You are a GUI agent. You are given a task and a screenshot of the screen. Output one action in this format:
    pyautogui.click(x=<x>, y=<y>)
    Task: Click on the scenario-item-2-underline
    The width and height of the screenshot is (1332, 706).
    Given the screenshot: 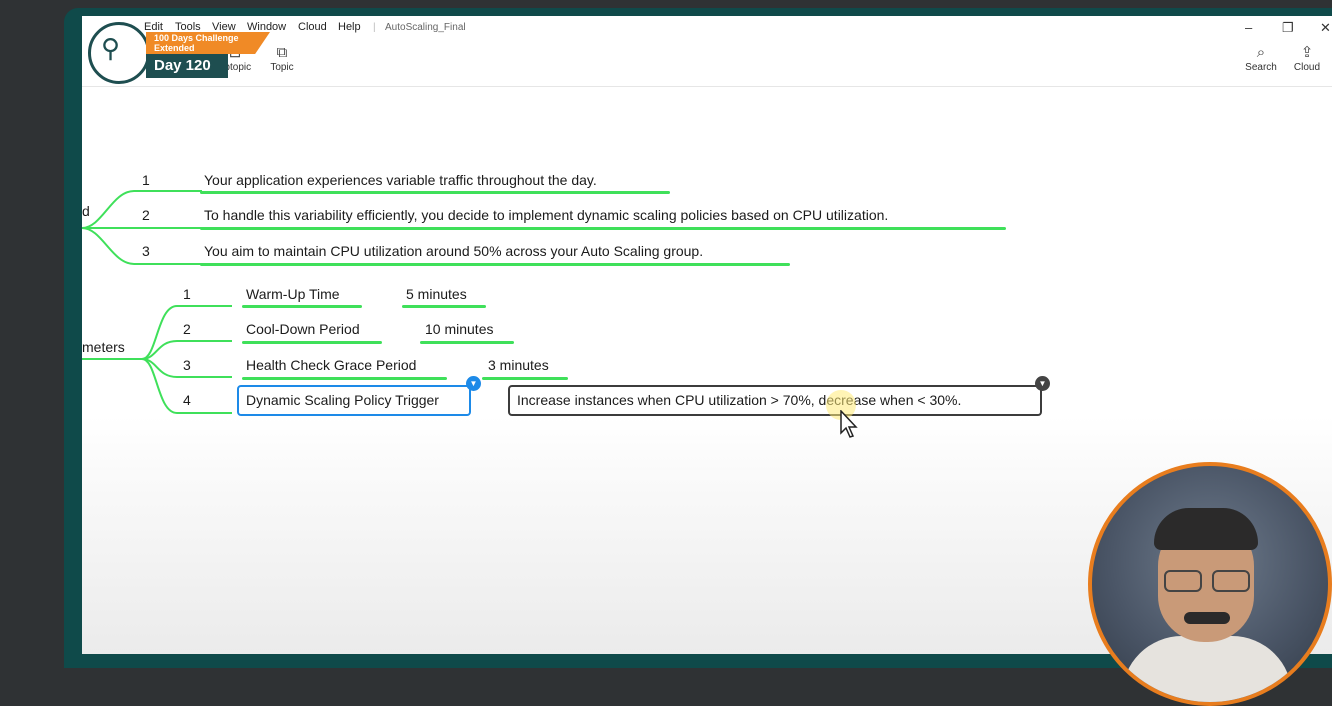 What is the action you would take?
    pyautogui.click(x=603, y=228)
    